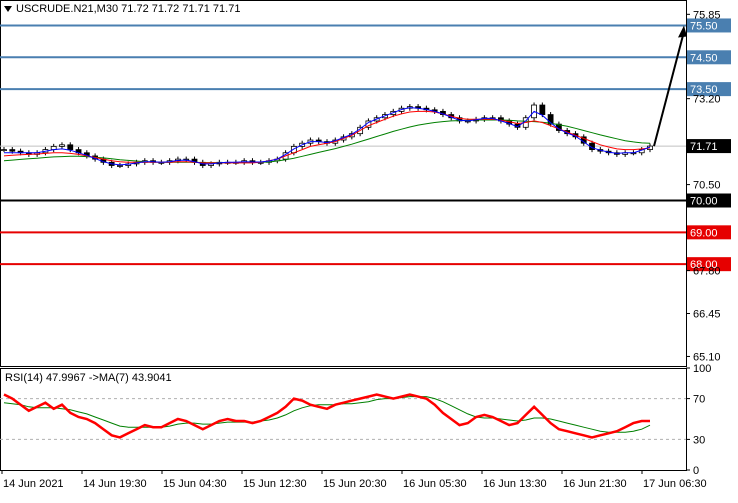 The width and height of the screenshot is (738, 503). What do you see at coordinates (595, 484) in the screenshot?
I see `x-tick-label: 16 Jun 21:30` at bounding box center [595, 484].